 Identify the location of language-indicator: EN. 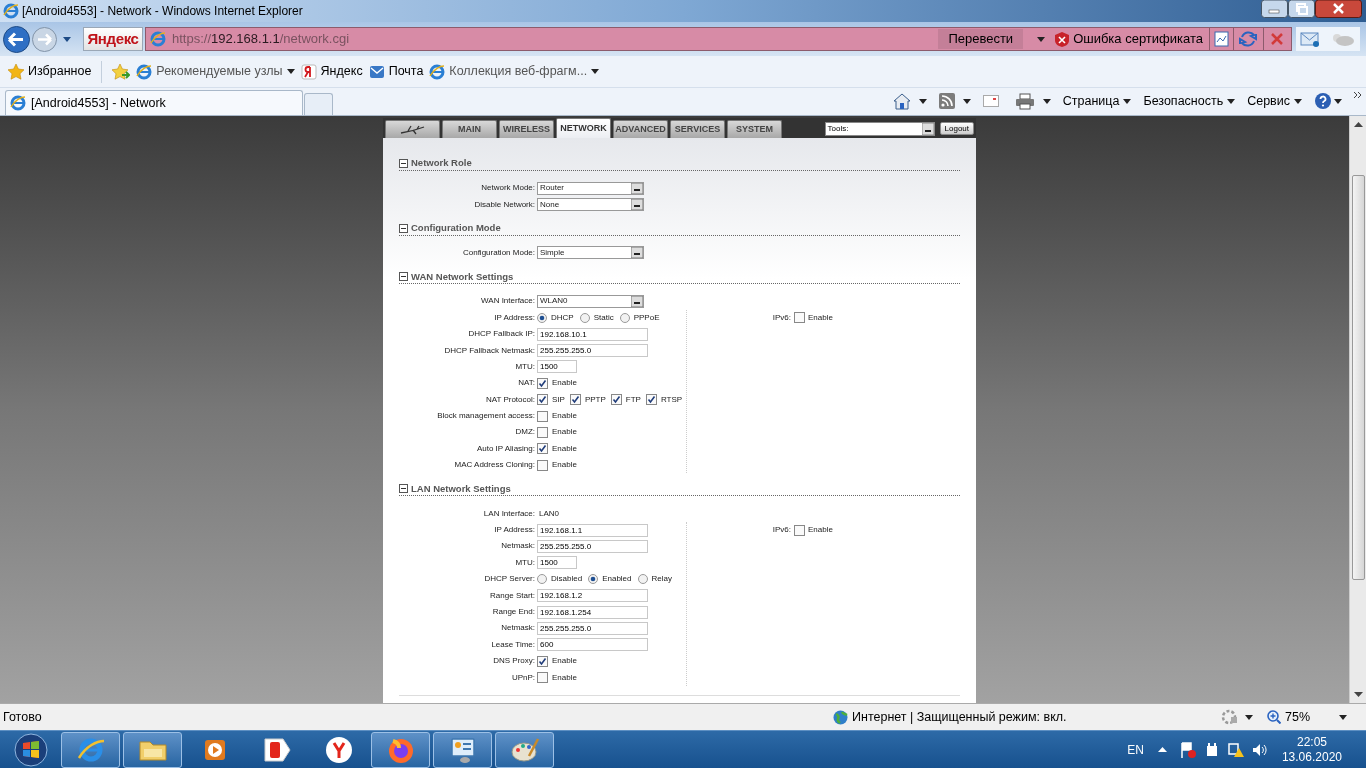
(1135, 749).